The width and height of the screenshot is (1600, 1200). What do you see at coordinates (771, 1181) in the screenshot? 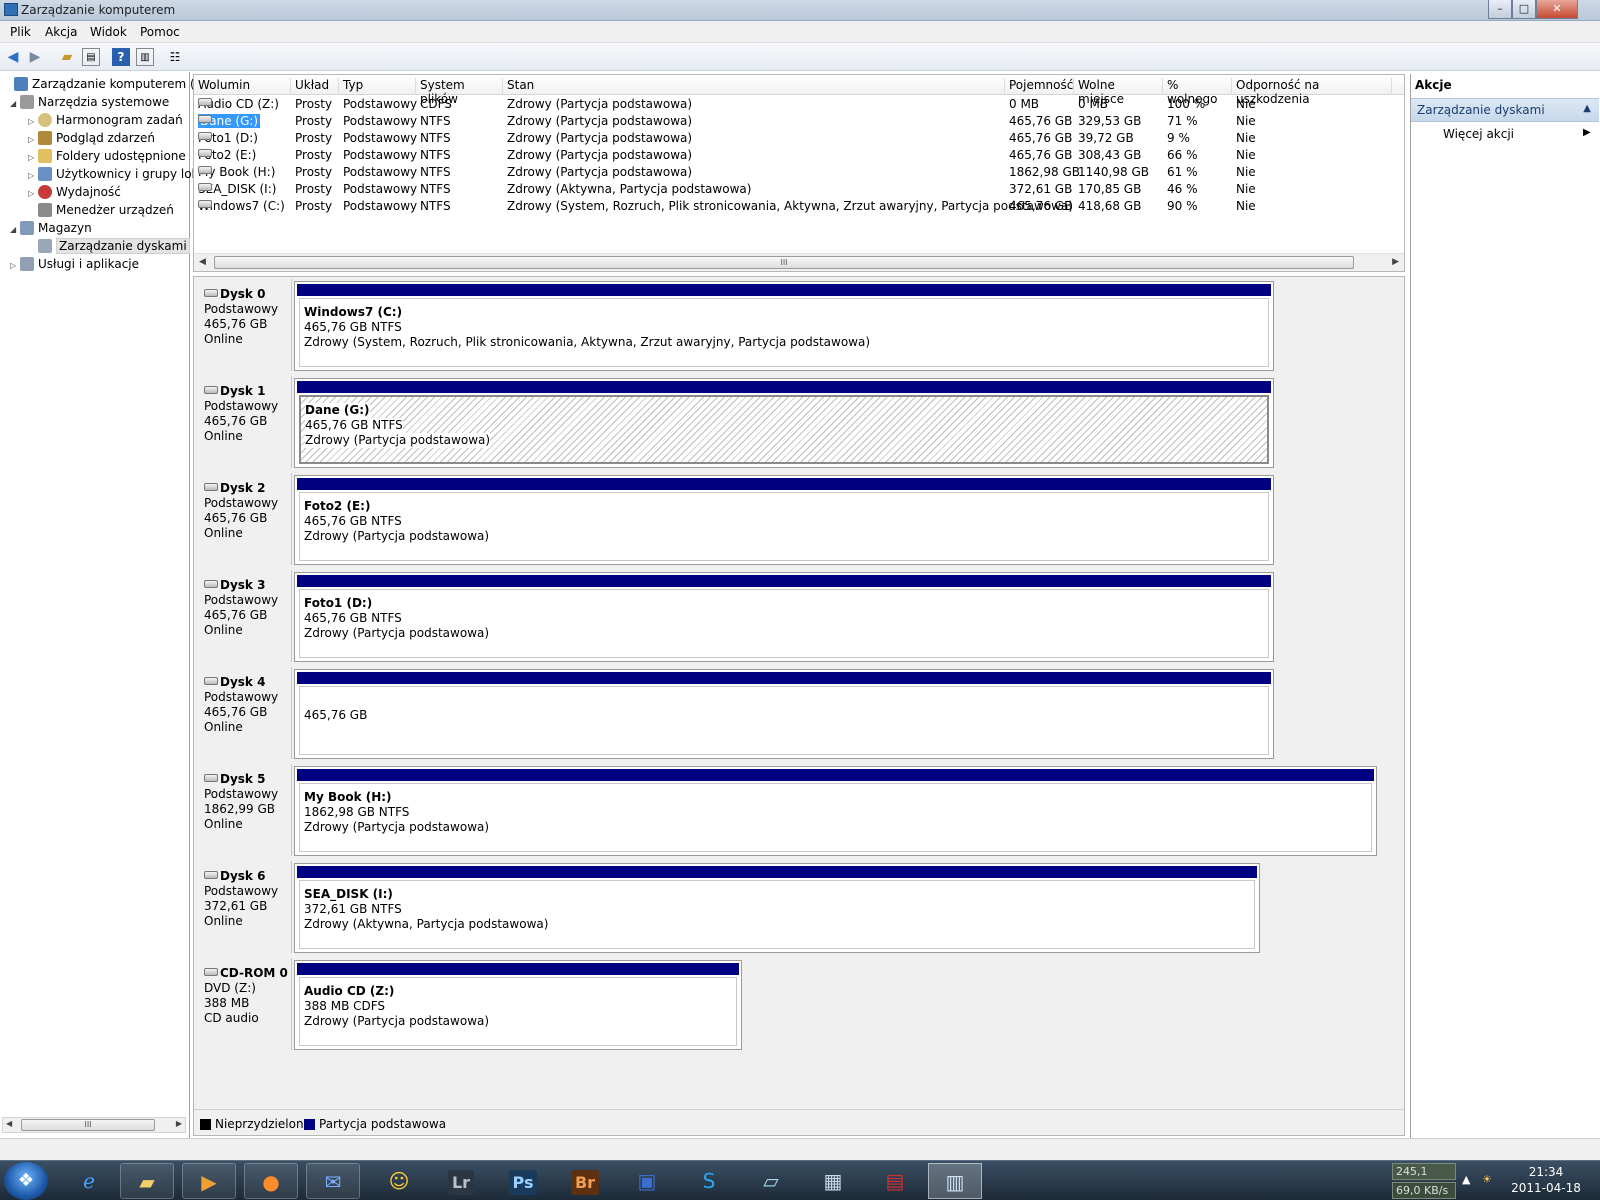
I see `notepad-icon: ▱` at bounding box center [771, 1181].